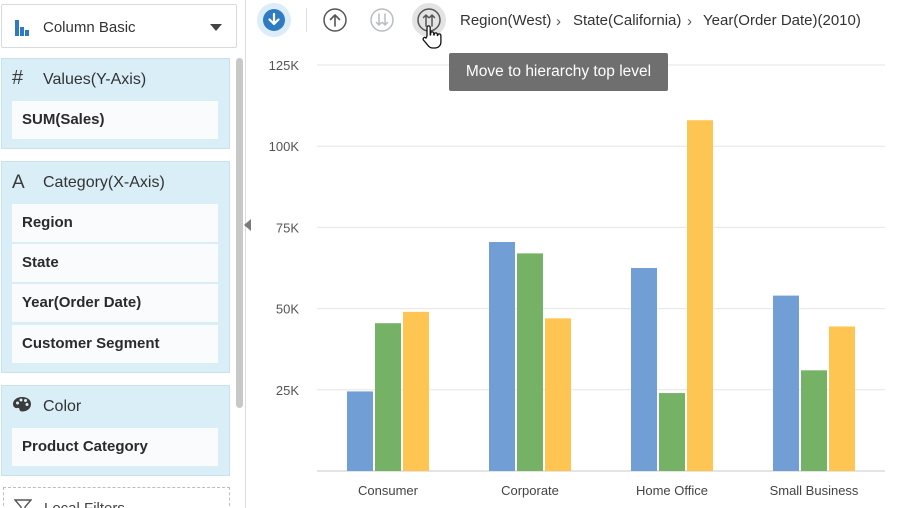 This screenshot has width=897, height=508. Describe the element at coordinates (115, 223) in the screenshot. I see `field-region: Region` at that location.